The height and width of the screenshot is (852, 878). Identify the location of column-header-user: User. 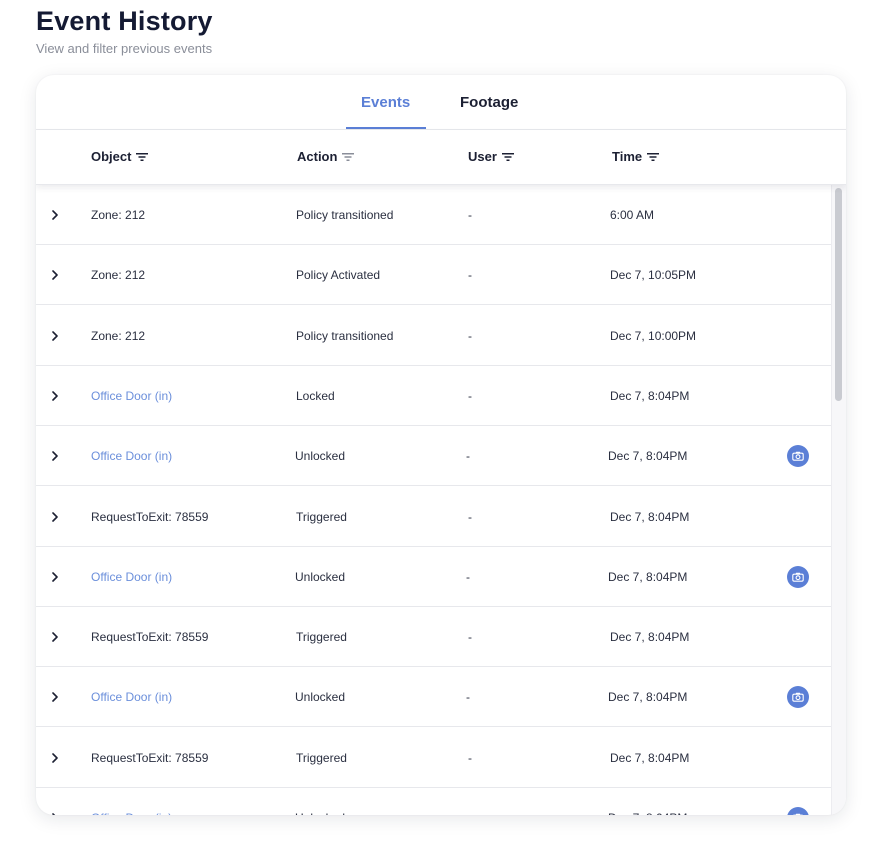
(491, 156).